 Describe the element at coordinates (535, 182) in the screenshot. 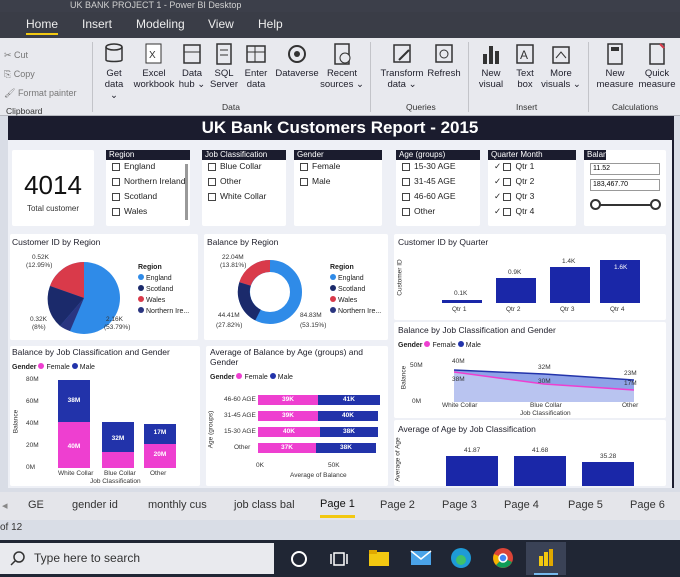

I see `slicer-item: ✓ Qtr 2` at that location.